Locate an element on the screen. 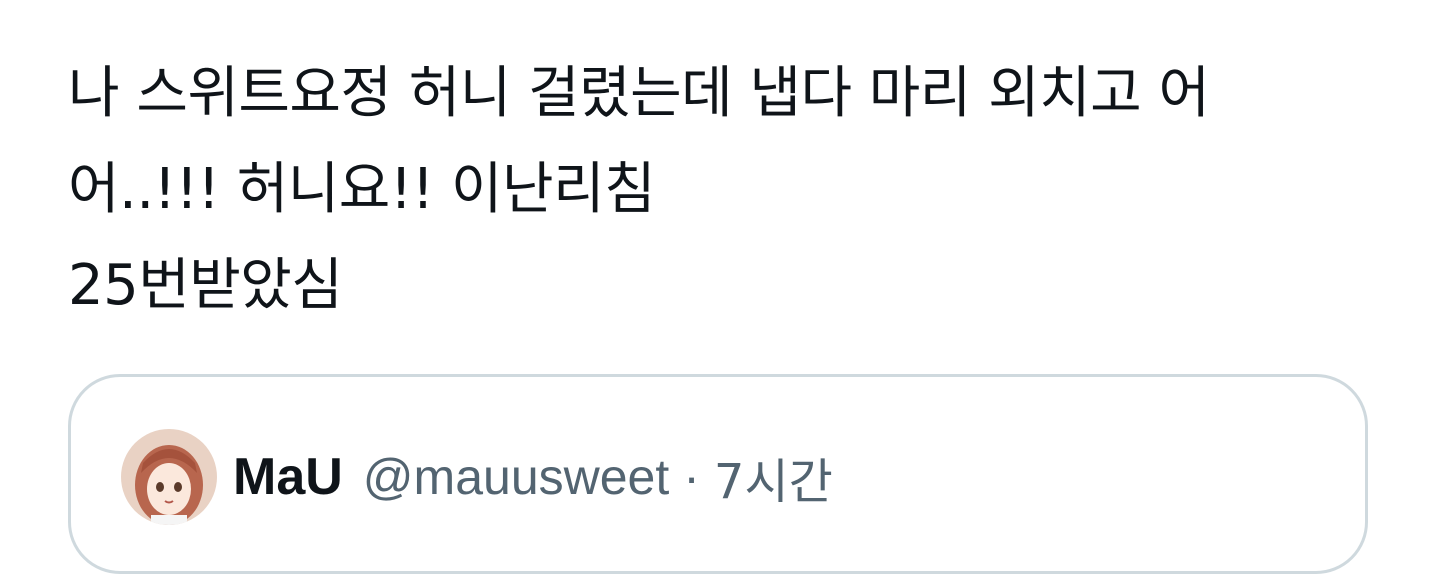 This screenshot has width=1440, height=574. quoted-author-handle: @mauusweet is located at coordinates (516, 477).